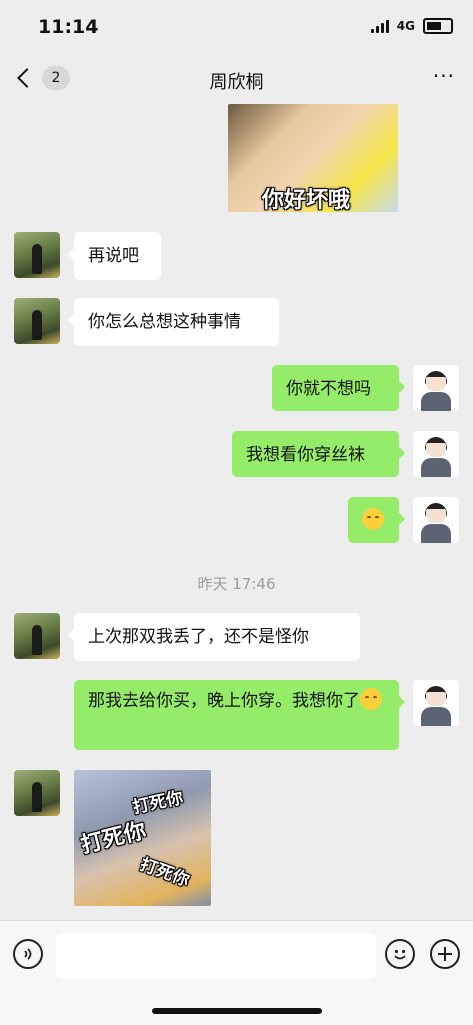  What do you see at coordinates (224, 701) in the screenshot?
I see `message-text: 那我去给你买，晚上你穿。我想你了` at bounding box center [224, 701].